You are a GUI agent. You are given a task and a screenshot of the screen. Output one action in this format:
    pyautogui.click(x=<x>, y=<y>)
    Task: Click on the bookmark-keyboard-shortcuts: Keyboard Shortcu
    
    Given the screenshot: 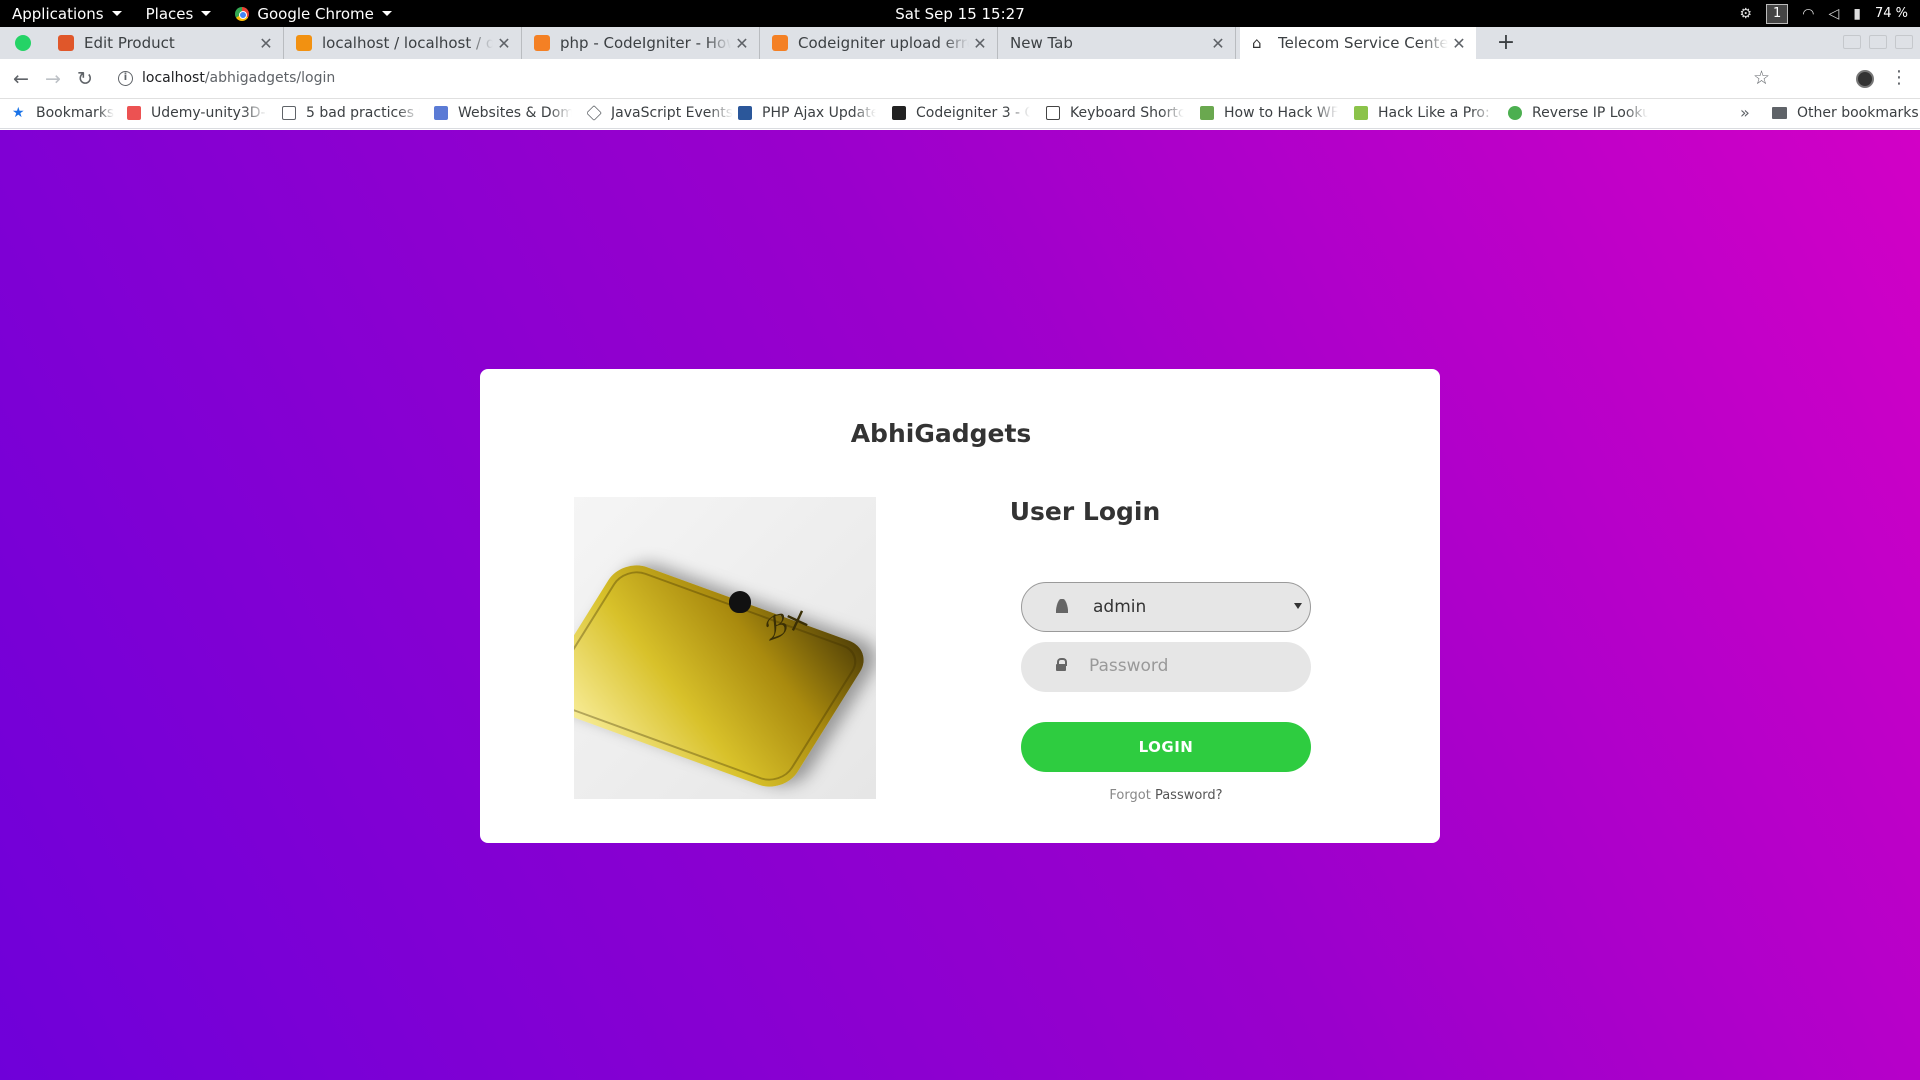 What is the action you would take?
    pyautogui.click(x=1115, y=113)
    